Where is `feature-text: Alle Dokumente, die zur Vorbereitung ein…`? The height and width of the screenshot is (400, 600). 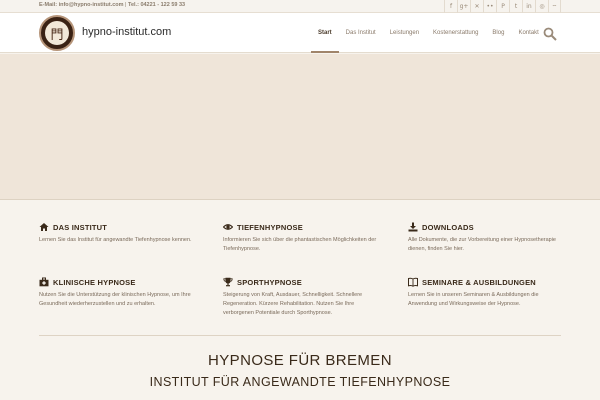
feature-text: Alle Dokumente, die zur Vorbereitung ein… is located at coordinates (482, 244).